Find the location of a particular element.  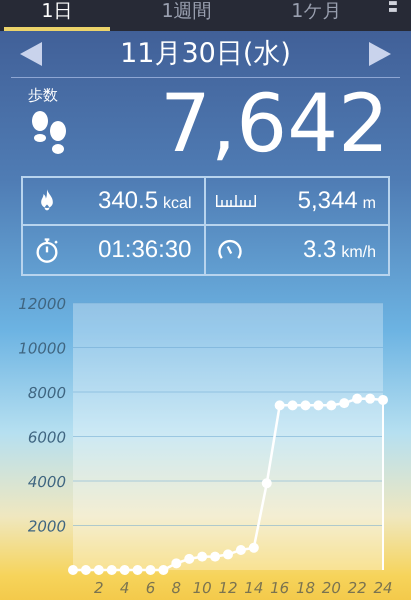

y-tick-label: 8000 is located at coordinates (47, 393).